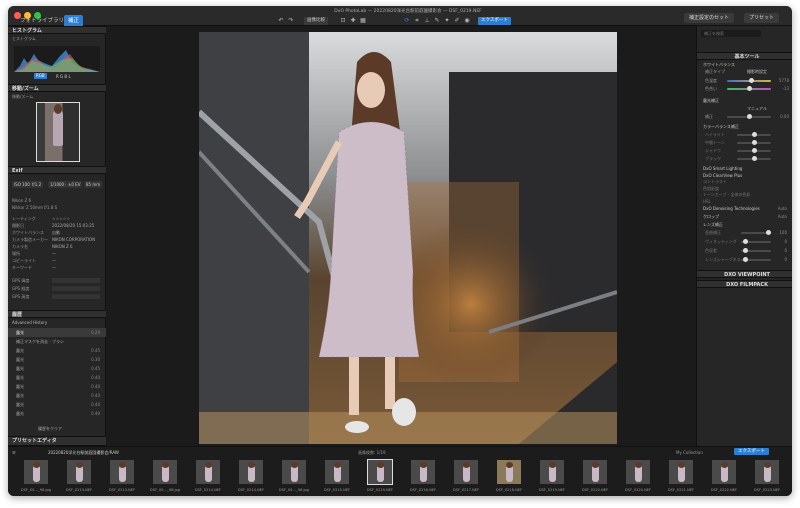  What do you see at coordinates (744, 274) in the screenshot?
I see `viewpoint-header: DXO VIEWPOINT` at bounding box center [744, 274].